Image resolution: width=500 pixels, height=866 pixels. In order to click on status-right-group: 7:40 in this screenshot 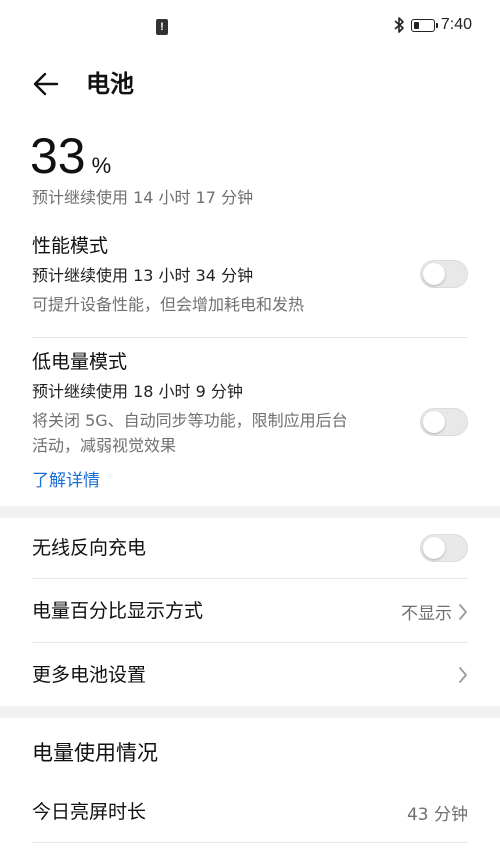, I will do `click(432, 25)`.